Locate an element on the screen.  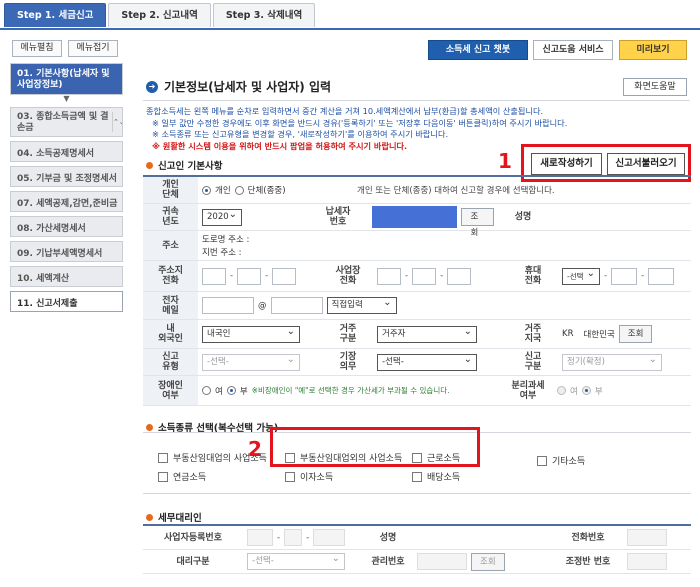
person-radio is located at coordinates (206, 190).